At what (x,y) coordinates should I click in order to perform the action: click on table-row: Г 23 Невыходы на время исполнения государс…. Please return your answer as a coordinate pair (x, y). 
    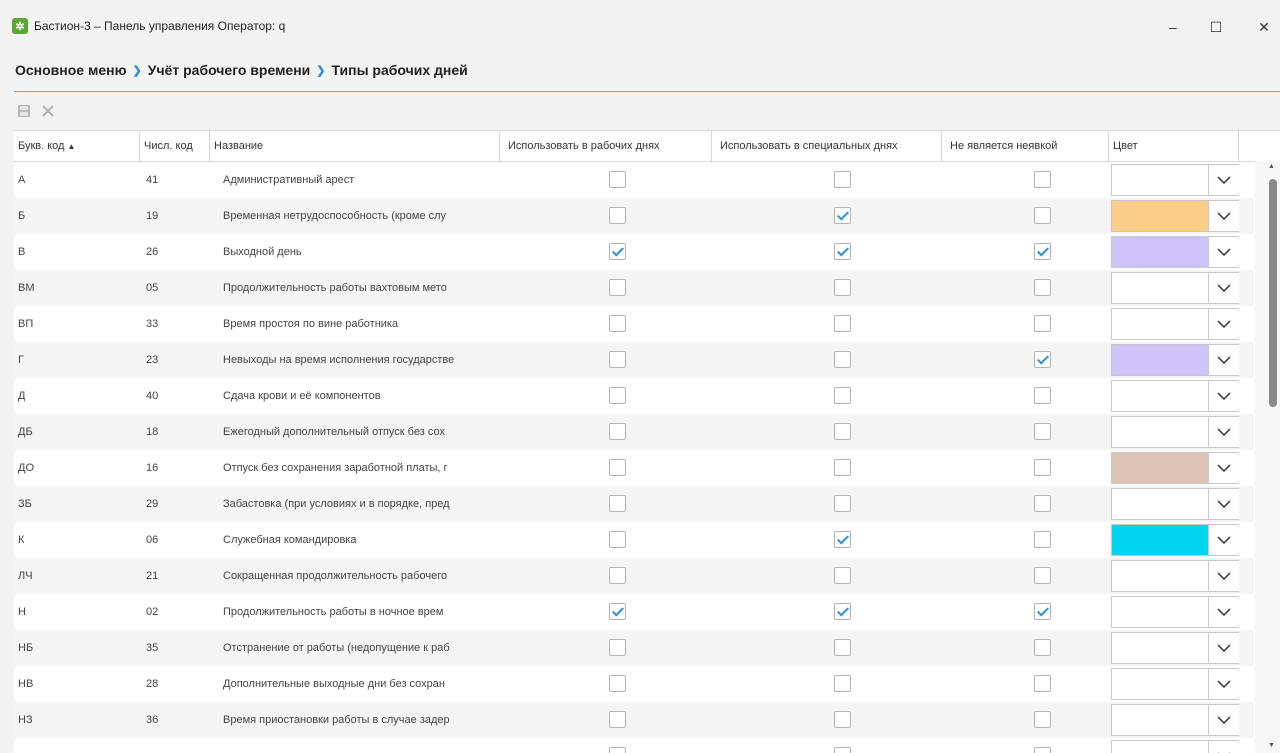
    Looking at the image, I should click on (634, 360).